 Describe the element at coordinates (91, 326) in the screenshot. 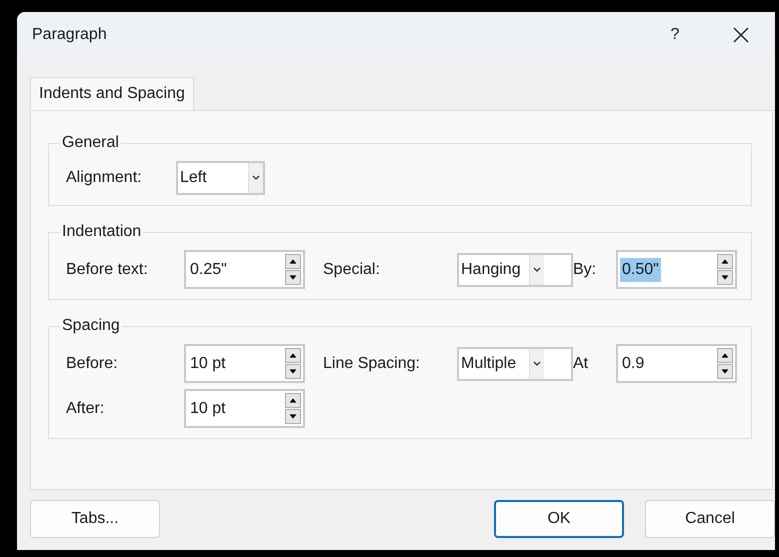

I see `group-title: Spacing` at that location.